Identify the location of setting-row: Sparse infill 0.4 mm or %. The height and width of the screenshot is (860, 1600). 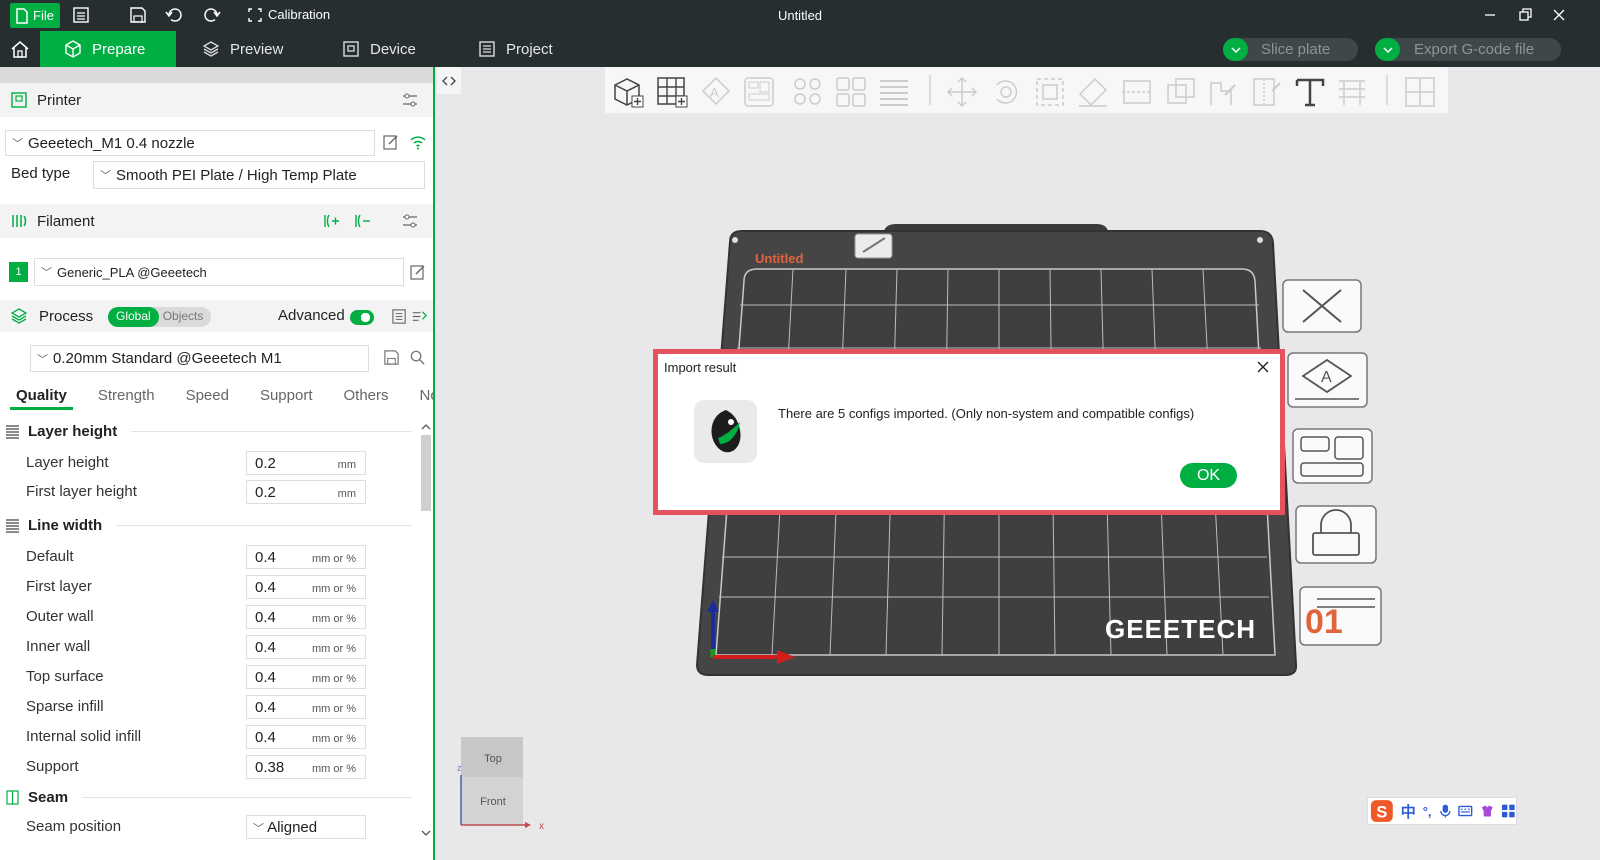
(196, 707).